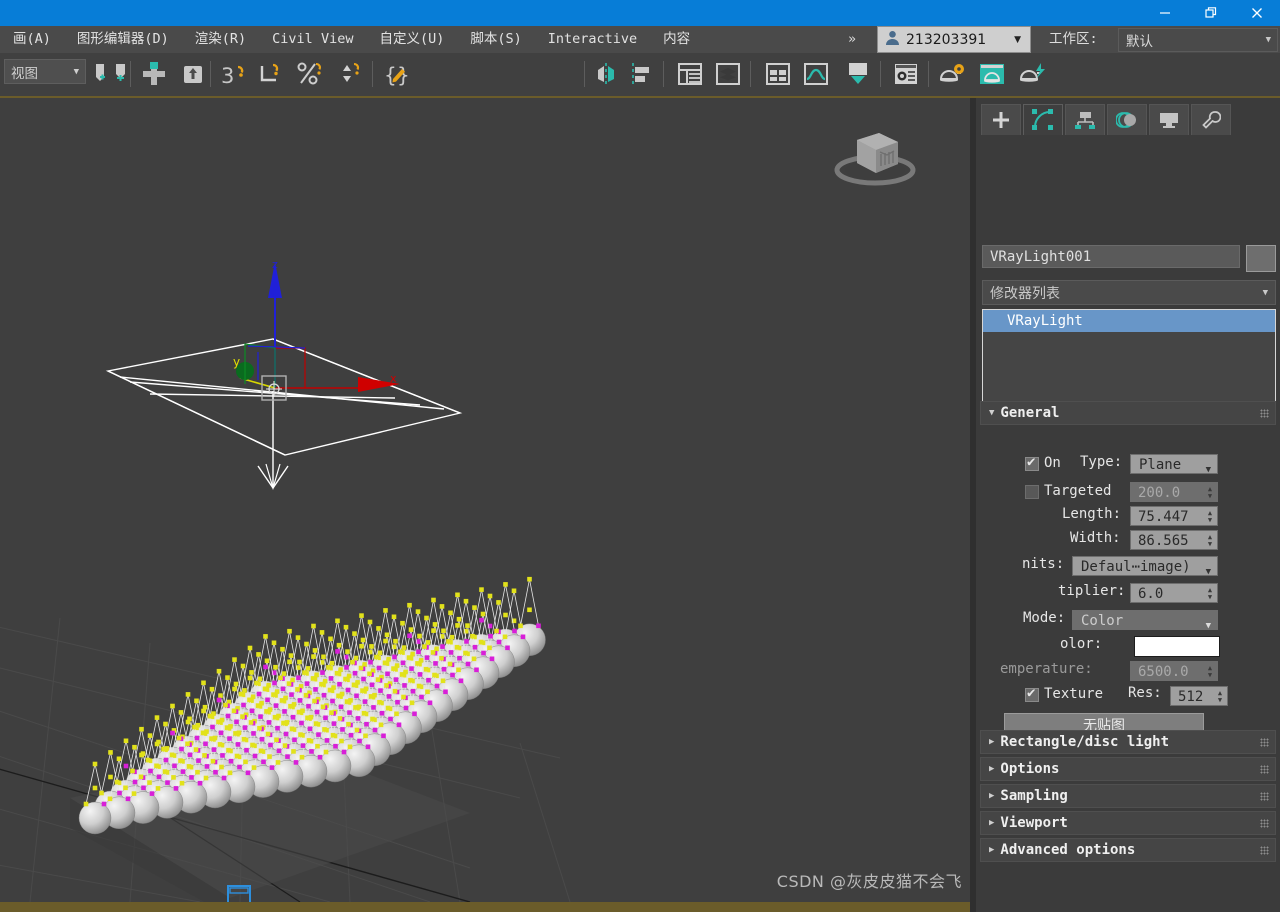 Image resolution: width=1280 pixels, height=912 pixels. I want to click on length-field: 75.447 ▲ ▼, so click(1174, 516).